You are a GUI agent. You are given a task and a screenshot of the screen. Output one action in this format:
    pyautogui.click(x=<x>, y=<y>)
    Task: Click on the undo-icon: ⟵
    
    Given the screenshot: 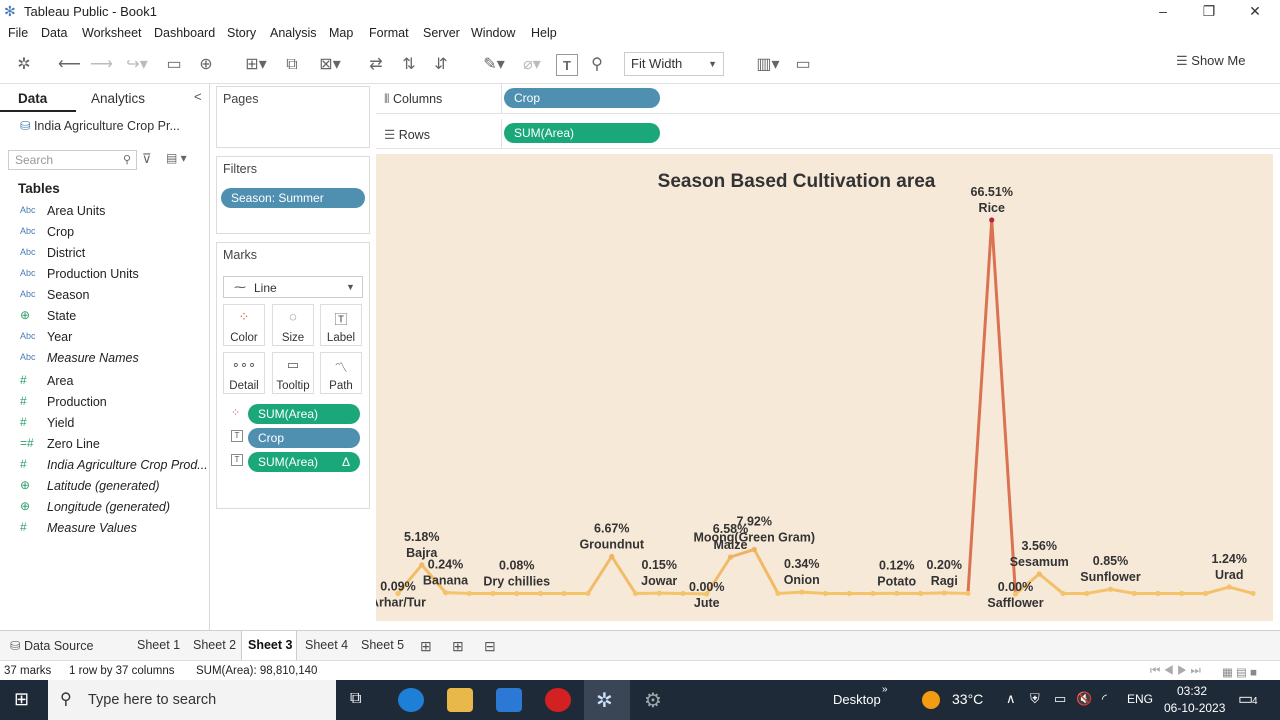 What is the action you would take?
    pyautogui.click(x=69, y=65)
    